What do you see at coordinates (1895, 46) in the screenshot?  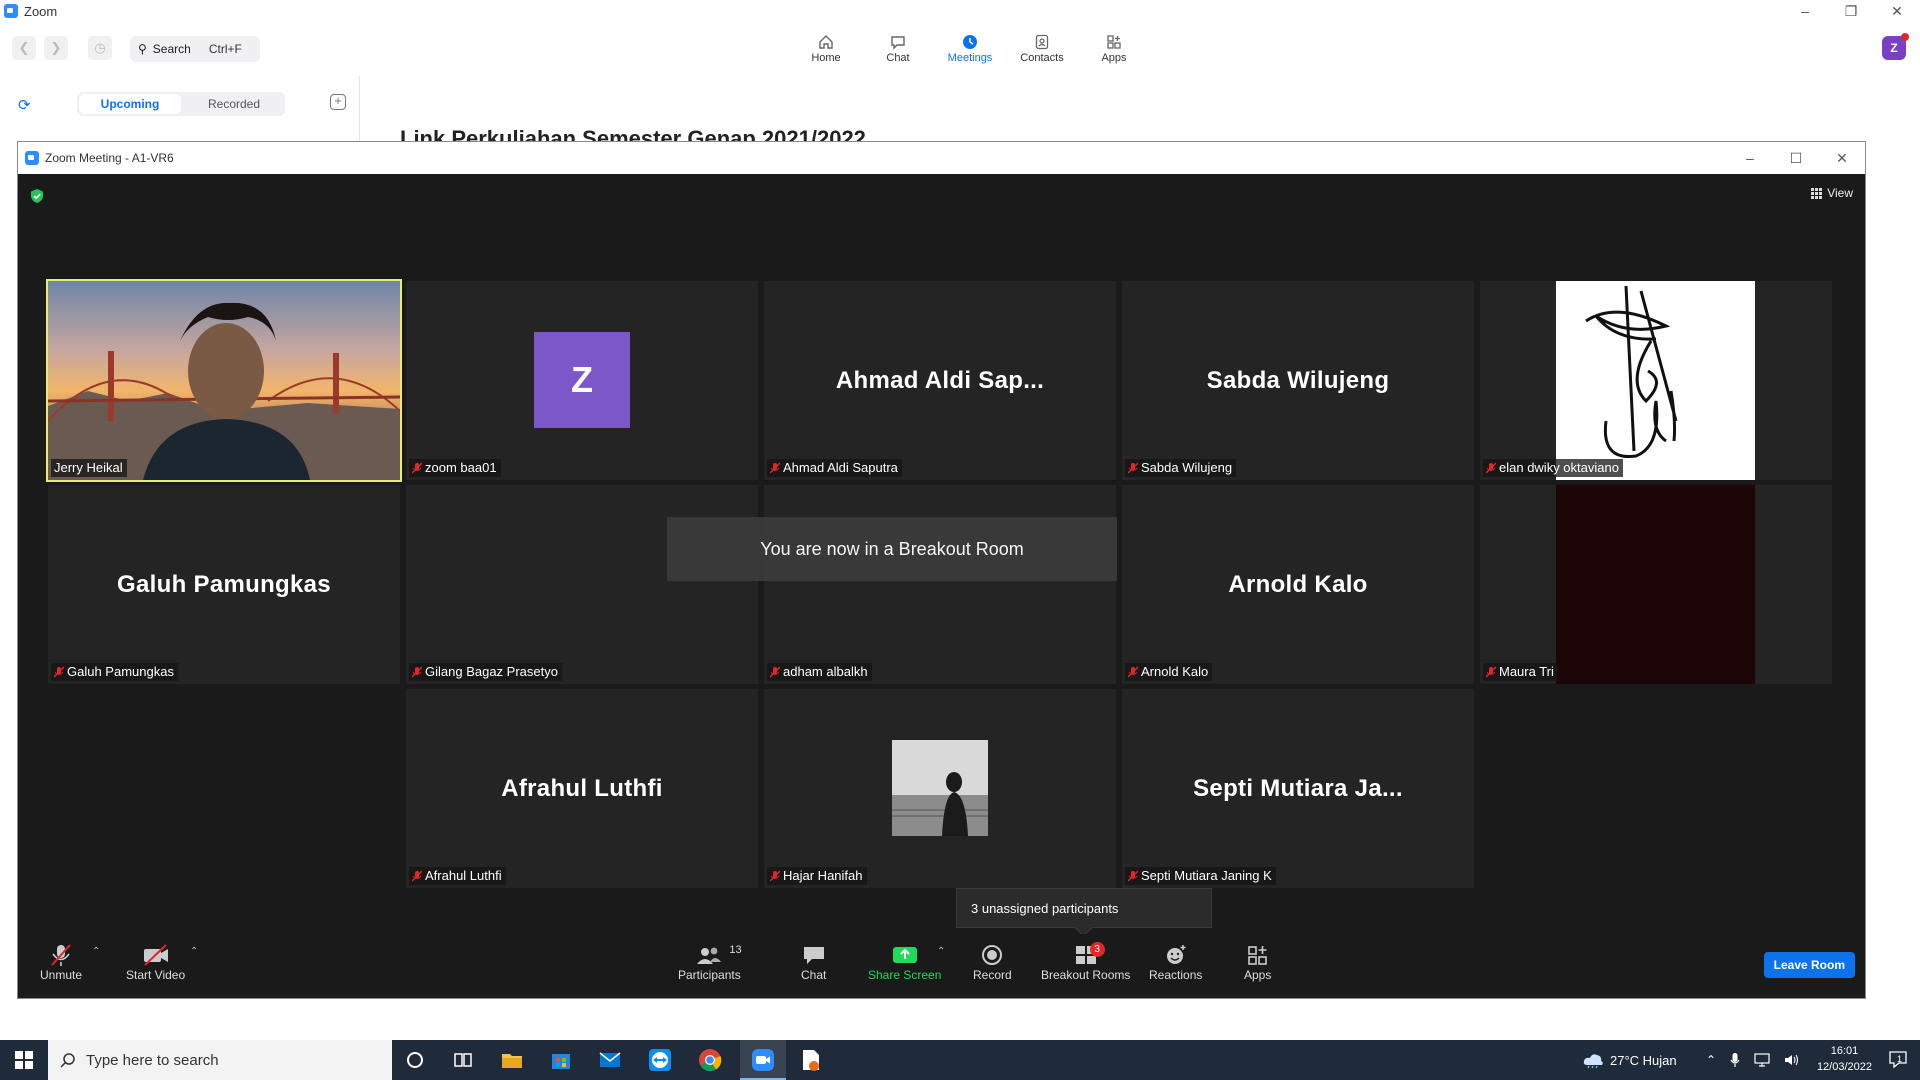 I see `profile-avatar: Z` at bounding box center [1895, 46].